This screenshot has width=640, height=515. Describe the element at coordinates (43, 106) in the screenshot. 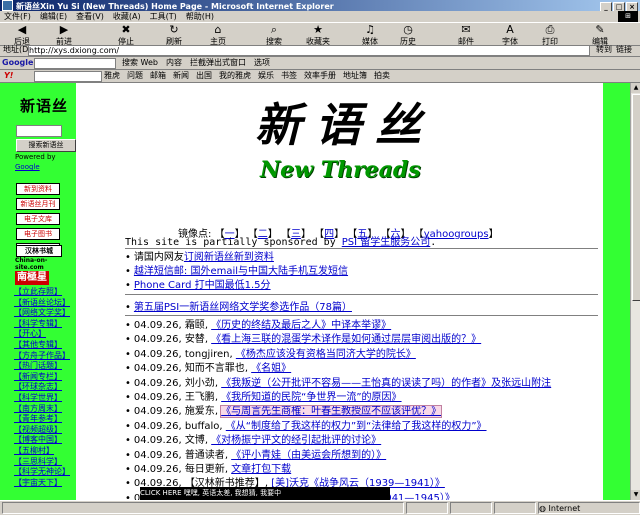

I see `sidebar-logo: 新语丝` at that location.